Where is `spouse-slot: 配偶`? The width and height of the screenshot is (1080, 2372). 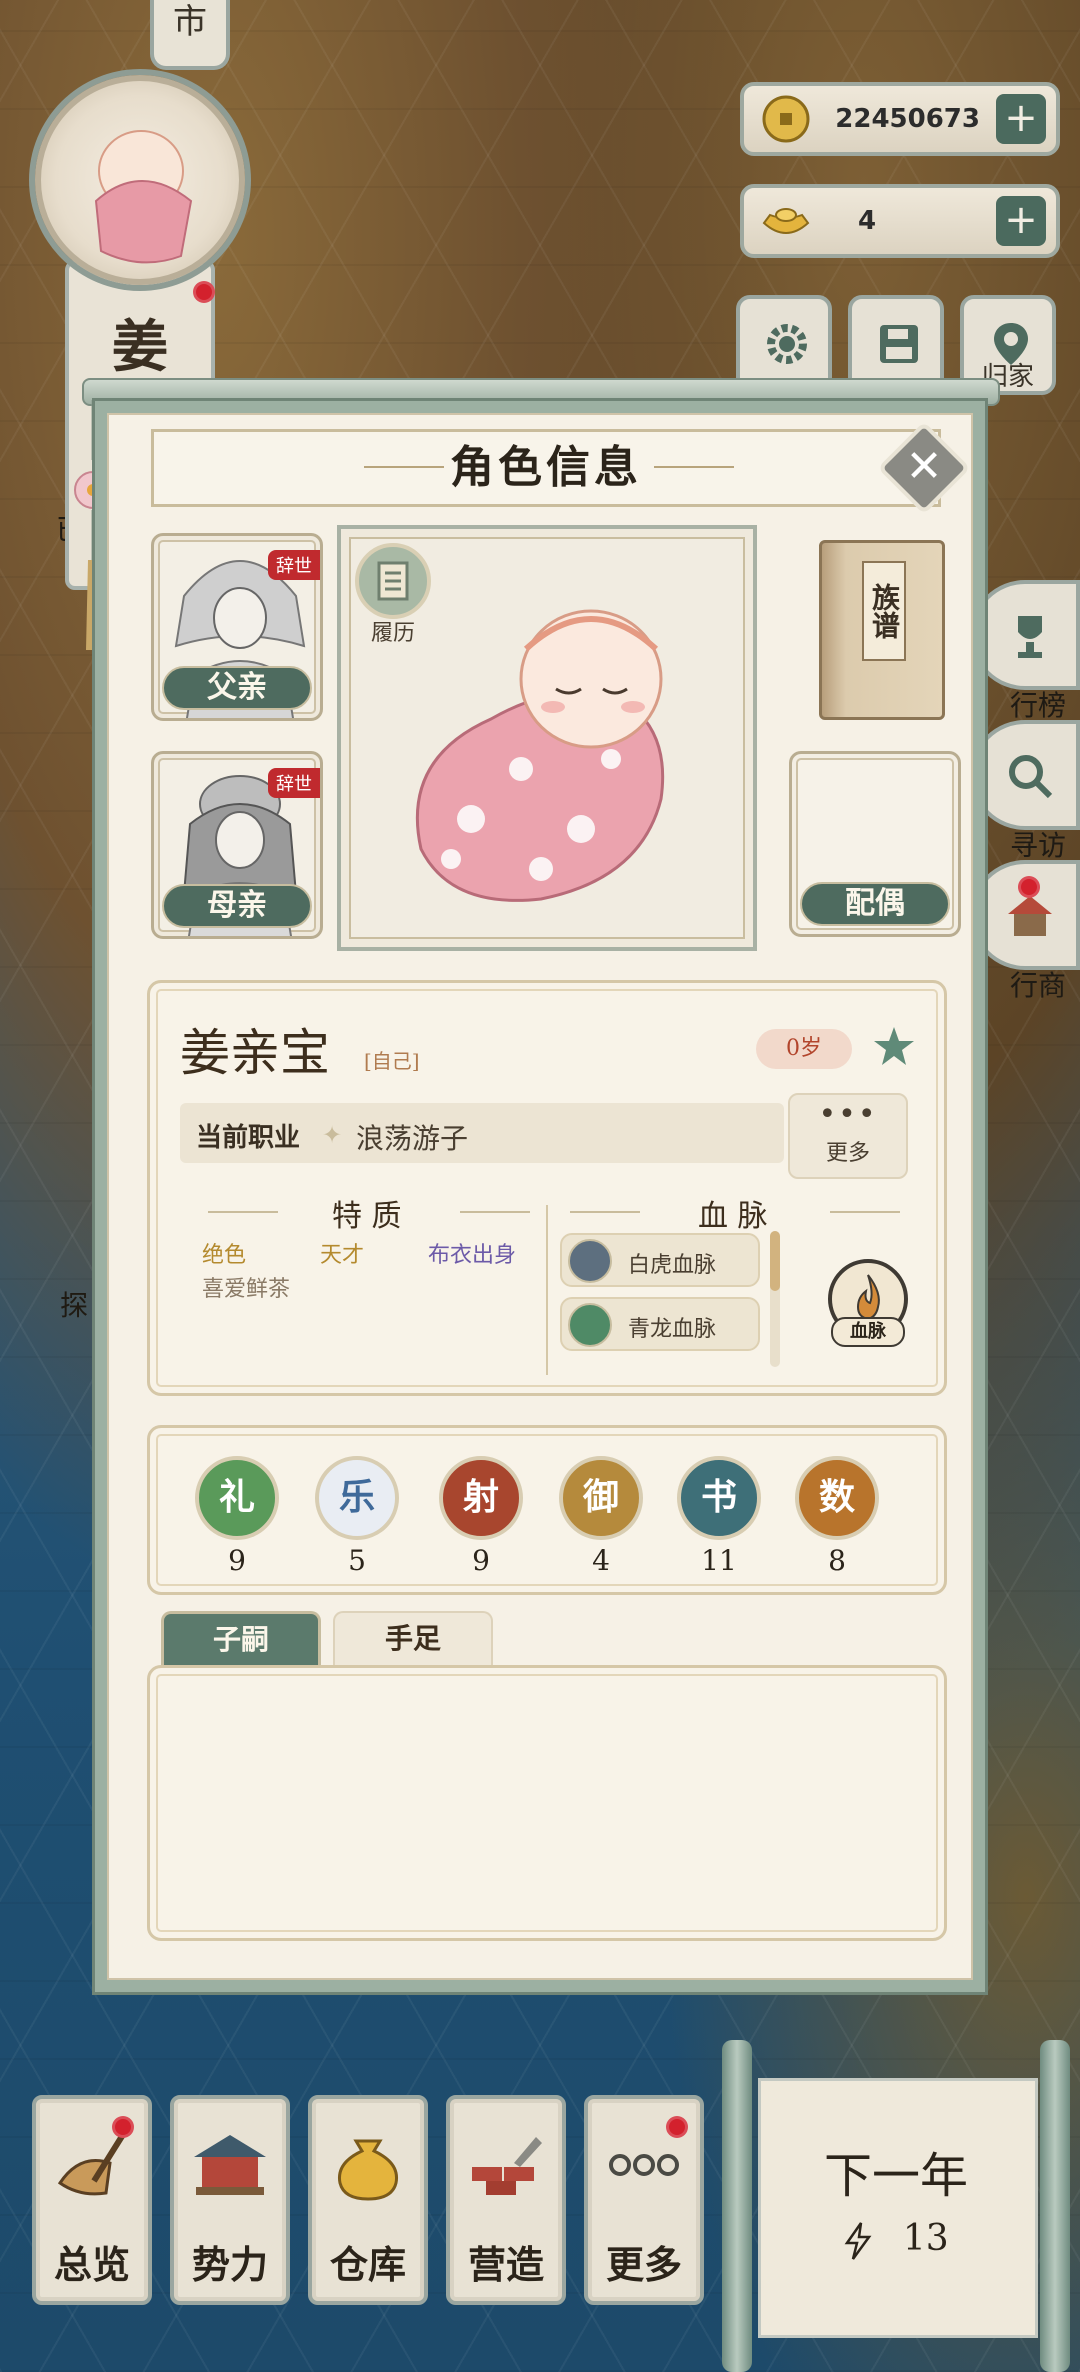 spouse-slot: 配偶 is located at coordinates (875, 844).